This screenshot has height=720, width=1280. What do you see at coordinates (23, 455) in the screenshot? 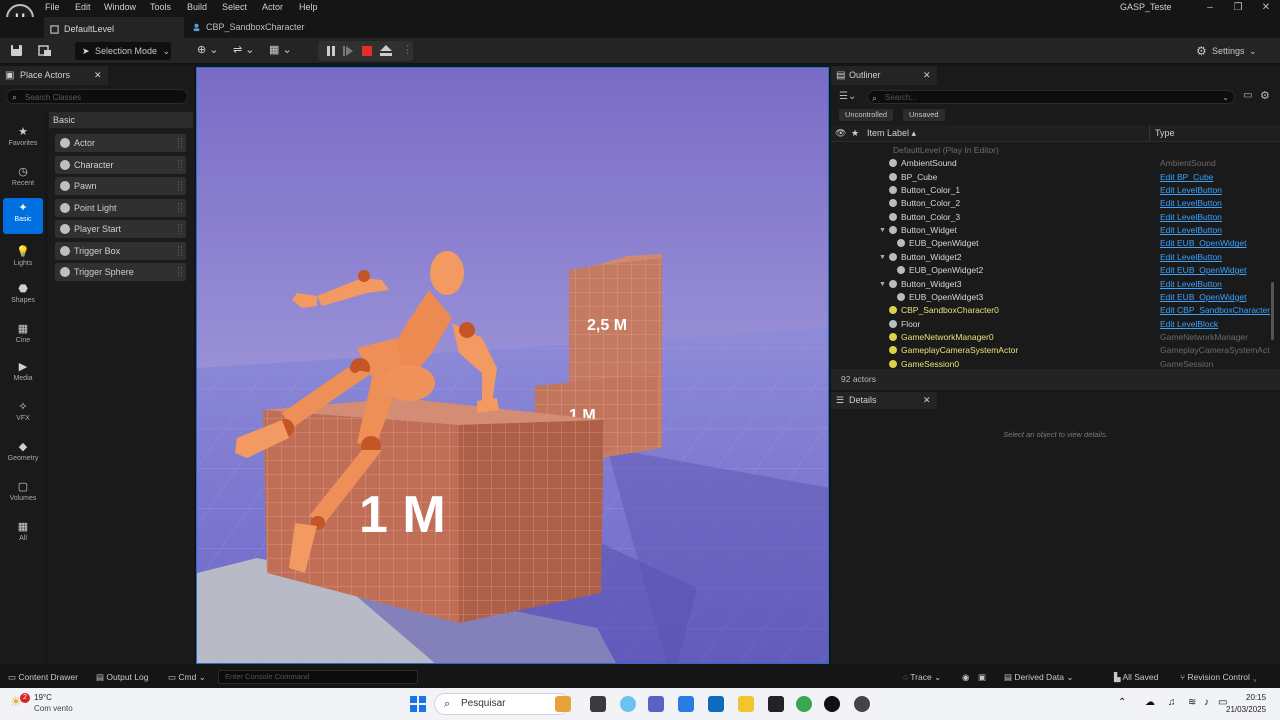
I see `category-geometry: ◆ Geometry` at bounding box center [23, 455].